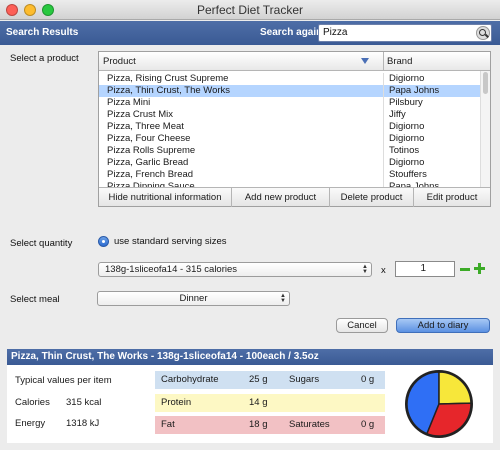 The image size is (500, 450). Describe the element at coordinates (63, 380) in the screenshot. I see `typical-values-label: Typical values per item` at that location.